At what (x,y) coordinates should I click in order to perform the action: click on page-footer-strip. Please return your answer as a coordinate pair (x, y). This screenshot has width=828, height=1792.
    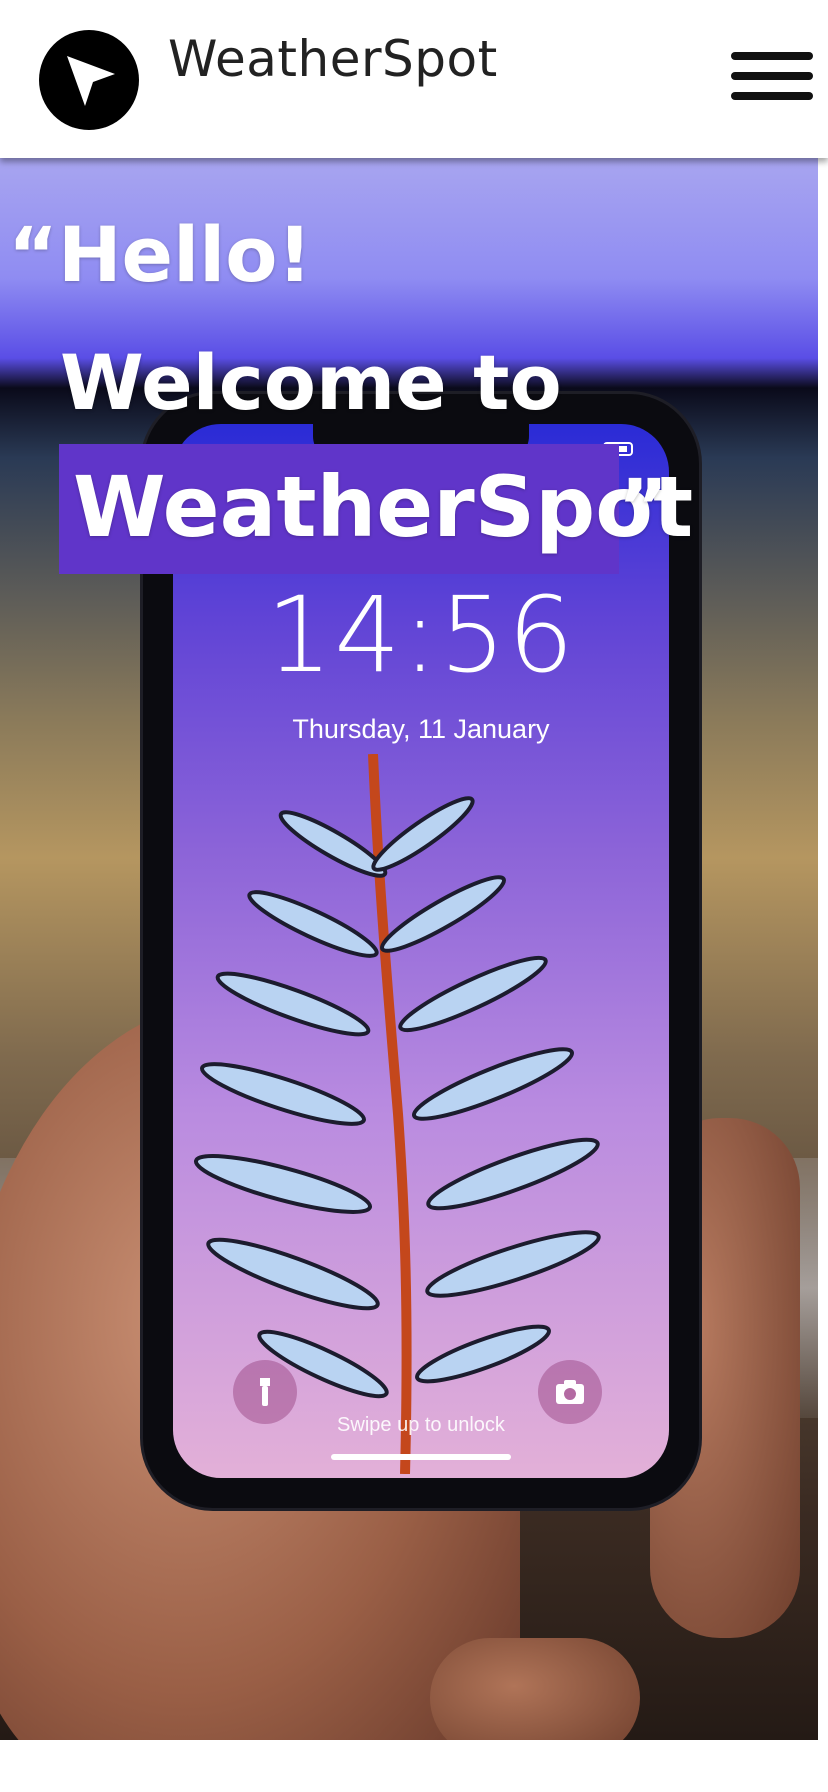
    Looking at the image, I should click on (414, 1766).